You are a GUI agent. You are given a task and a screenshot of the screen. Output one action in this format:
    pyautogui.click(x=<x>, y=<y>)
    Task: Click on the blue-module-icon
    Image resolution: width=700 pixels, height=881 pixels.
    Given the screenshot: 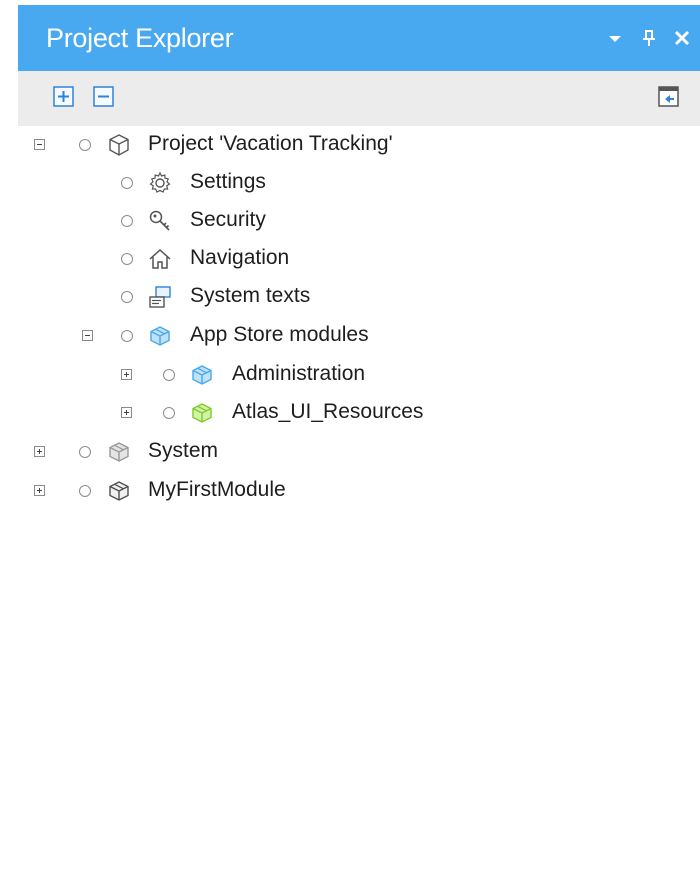 What is the action you would take?
    pyautogui.click(x=202, y=375)
    